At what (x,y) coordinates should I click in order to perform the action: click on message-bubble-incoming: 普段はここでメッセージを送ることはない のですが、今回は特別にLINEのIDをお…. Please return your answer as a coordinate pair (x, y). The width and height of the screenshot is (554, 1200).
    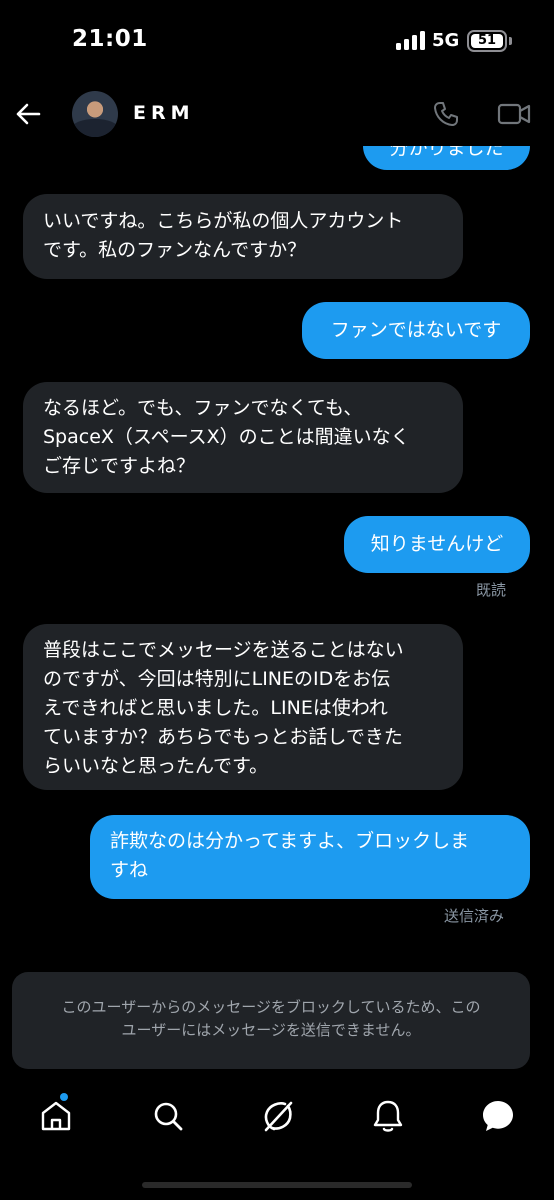
    Looking at the image, I should click on (243, 707).